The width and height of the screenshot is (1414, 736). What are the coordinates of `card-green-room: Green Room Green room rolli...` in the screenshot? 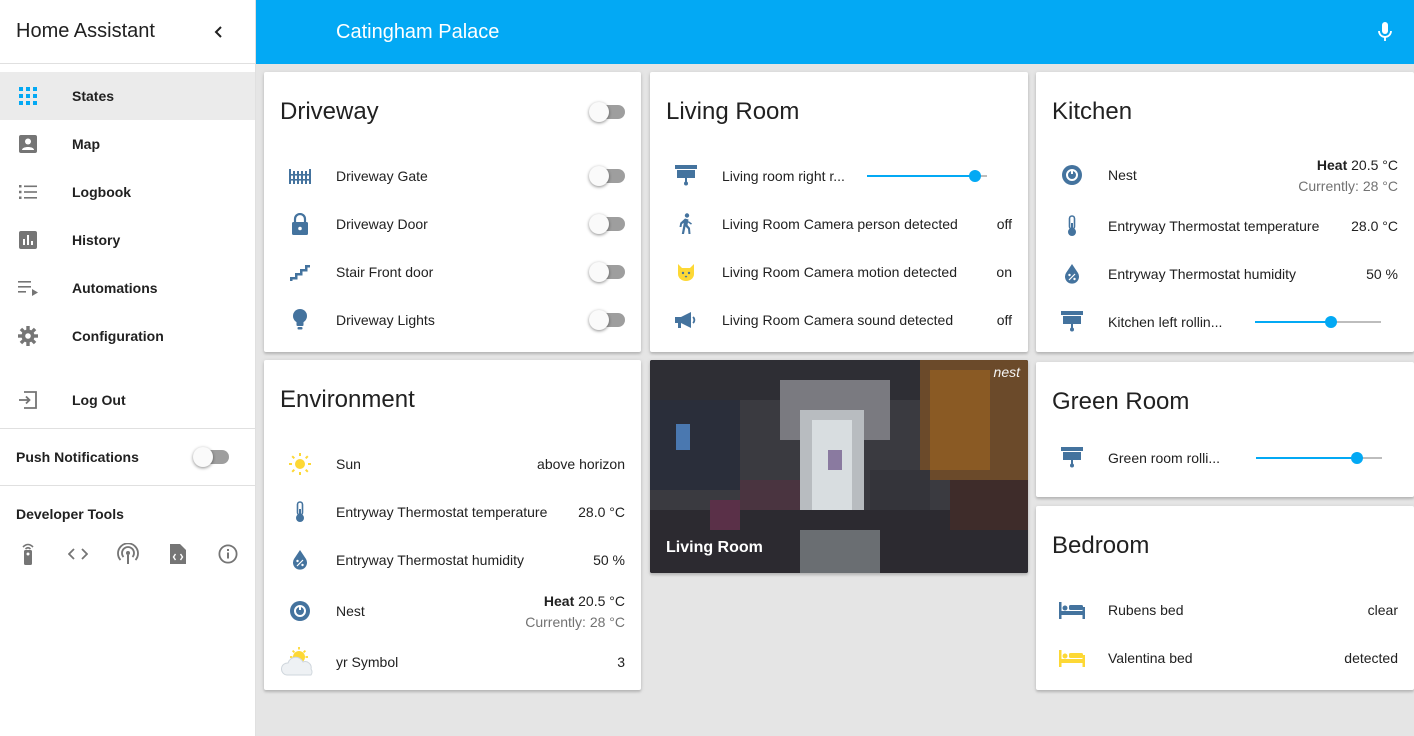 It's located at (1225, 429).